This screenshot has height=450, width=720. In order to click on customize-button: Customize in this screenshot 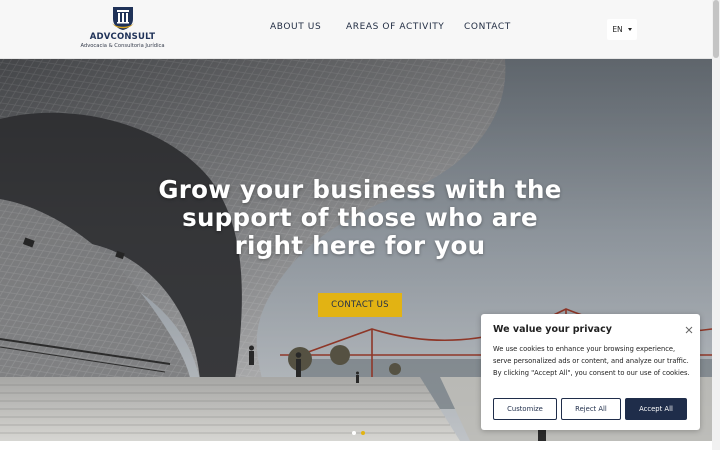, I will do `click(525, 409)`.